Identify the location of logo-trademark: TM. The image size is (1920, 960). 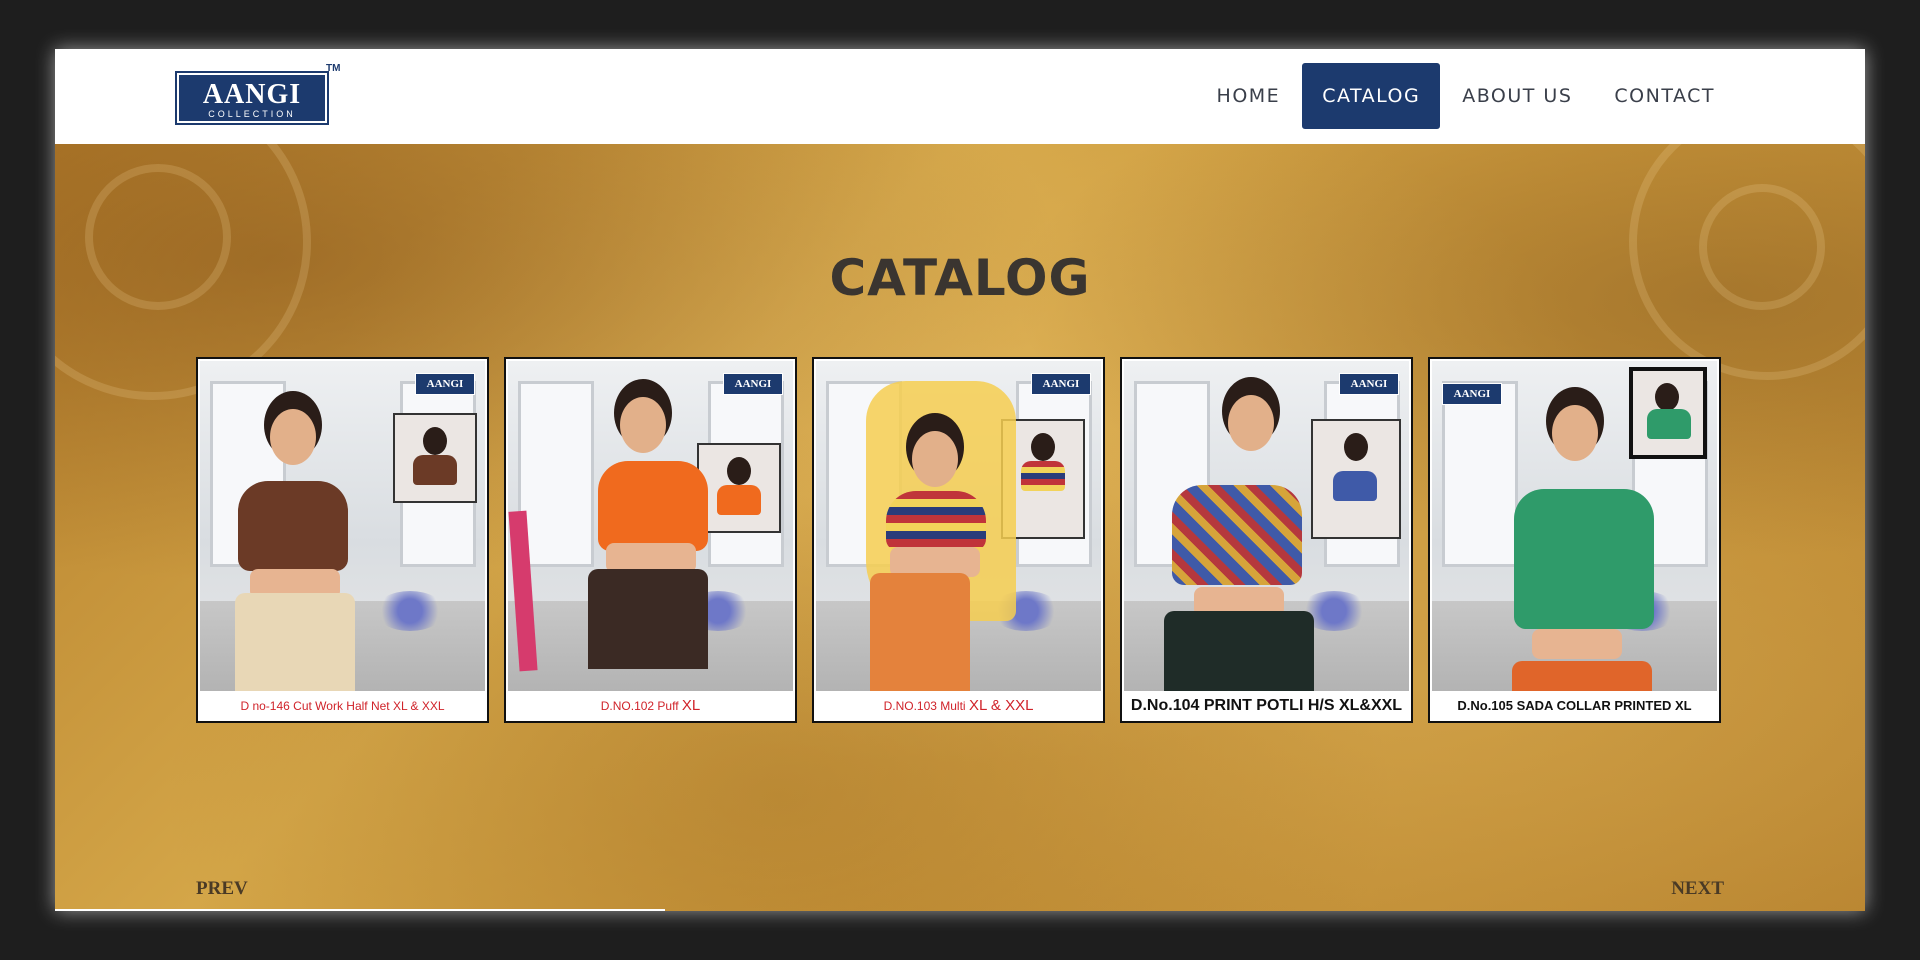
(333, 68).